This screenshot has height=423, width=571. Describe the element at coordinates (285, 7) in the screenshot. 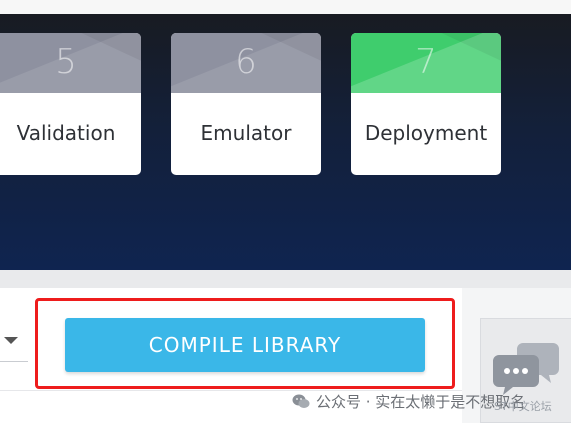

I see `top-strip` at that location.